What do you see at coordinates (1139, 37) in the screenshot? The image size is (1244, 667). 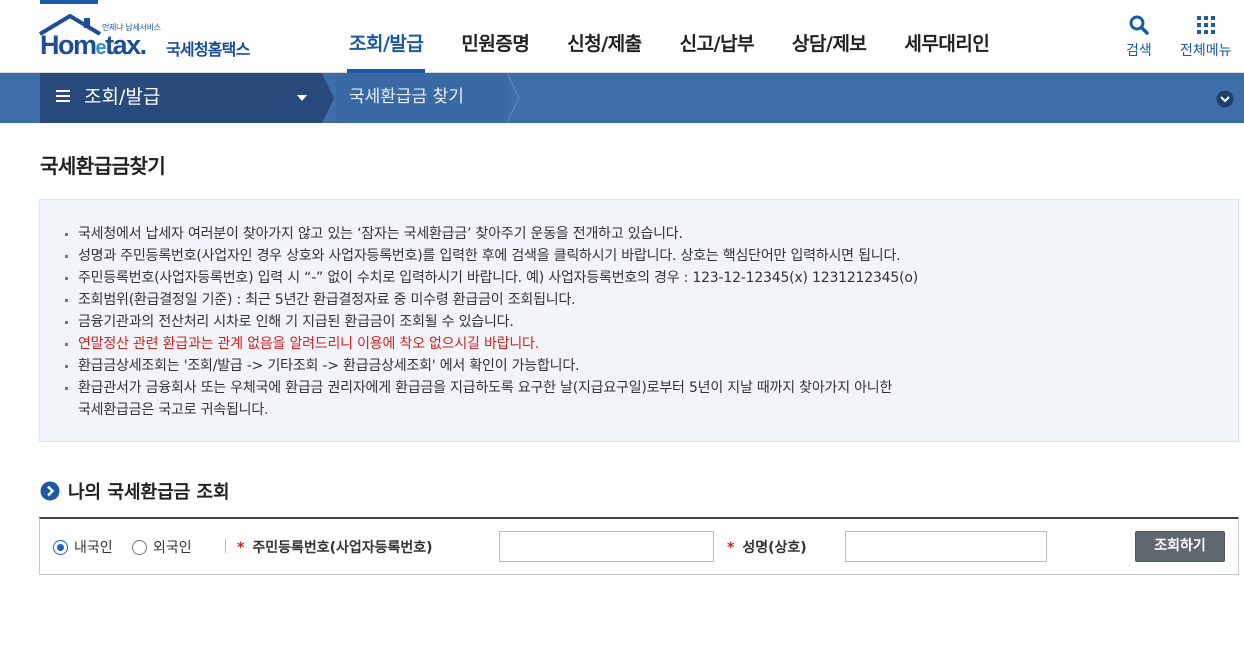 I see `search-button: 검색` at bounding box center [1139, 37].